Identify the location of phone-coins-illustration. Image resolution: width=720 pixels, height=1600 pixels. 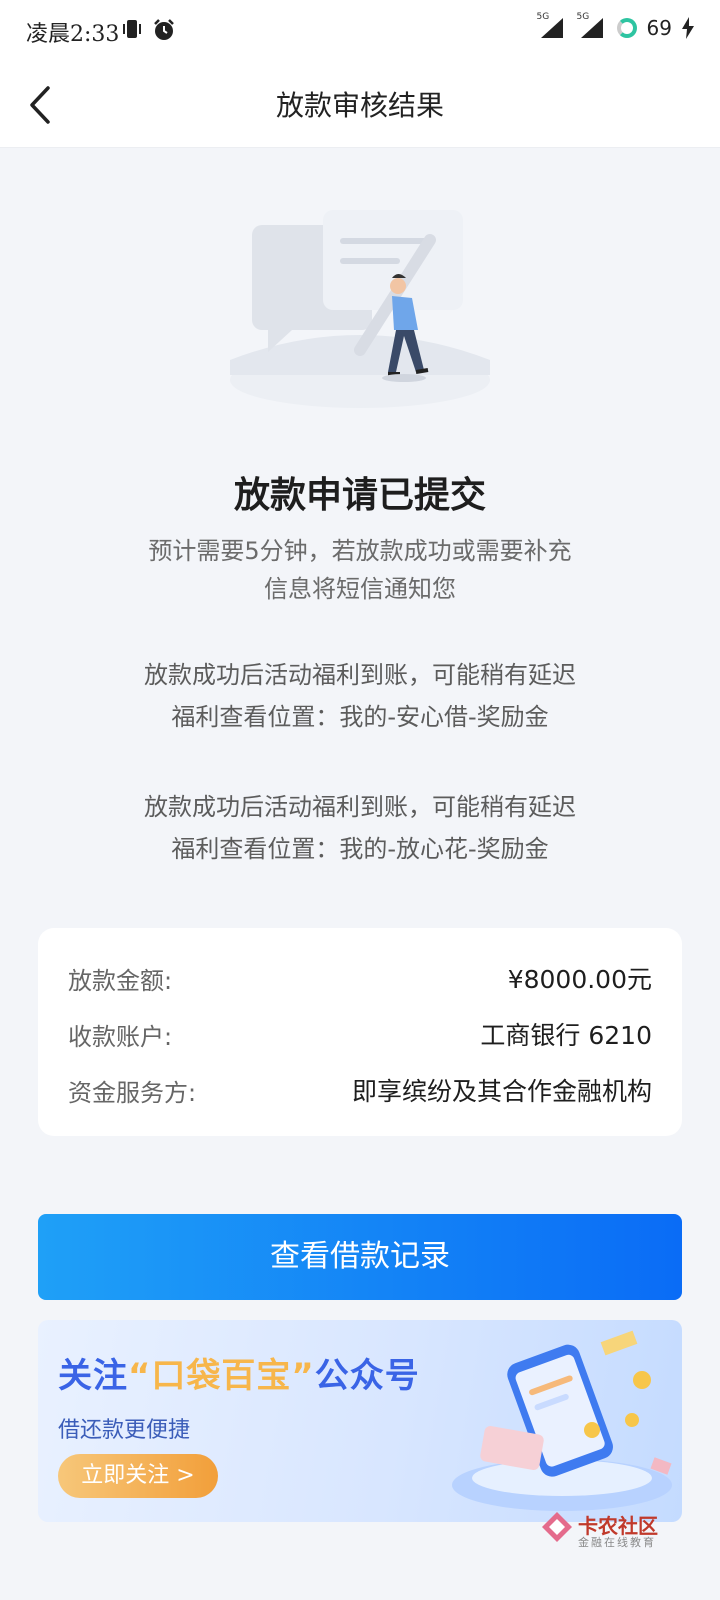
(562, 1420).